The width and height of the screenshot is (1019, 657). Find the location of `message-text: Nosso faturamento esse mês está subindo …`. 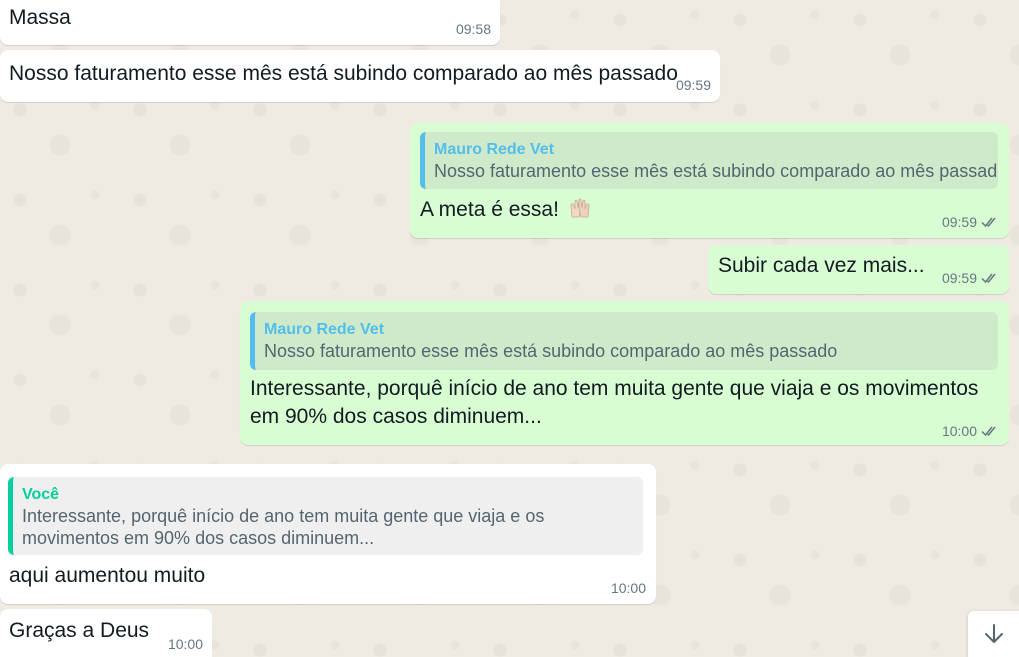

message-text: Nosso faturamento esse mês está subindo … is located at coordinates (343, 73).